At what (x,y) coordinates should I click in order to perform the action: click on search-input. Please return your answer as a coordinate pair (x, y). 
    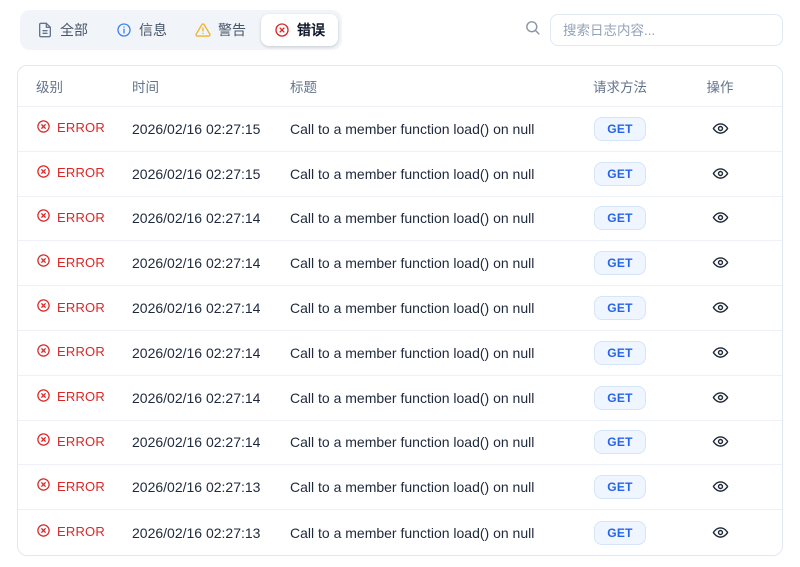
    Looking at the image, I should click on (666, 30).